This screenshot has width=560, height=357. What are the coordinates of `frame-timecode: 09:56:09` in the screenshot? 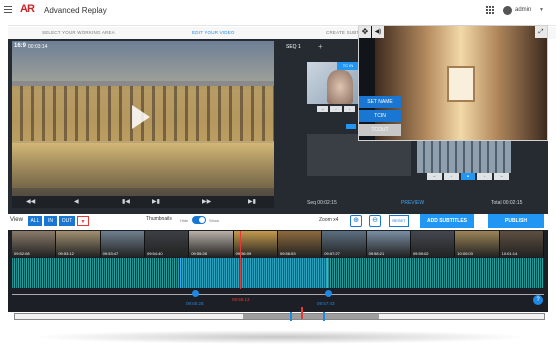 It's located at (243, 253).